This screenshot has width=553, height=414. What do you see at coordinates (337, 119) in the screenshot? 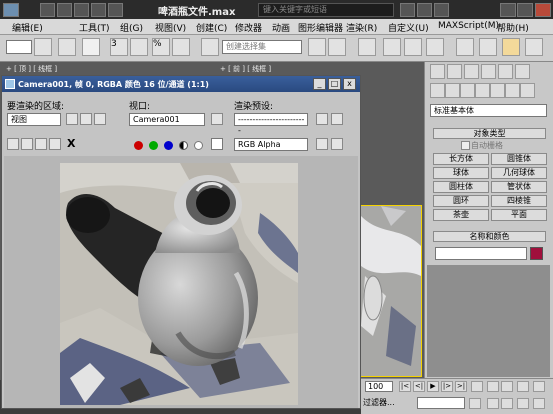
I see `environment-effects-icon` at bounding box center [337, 119].